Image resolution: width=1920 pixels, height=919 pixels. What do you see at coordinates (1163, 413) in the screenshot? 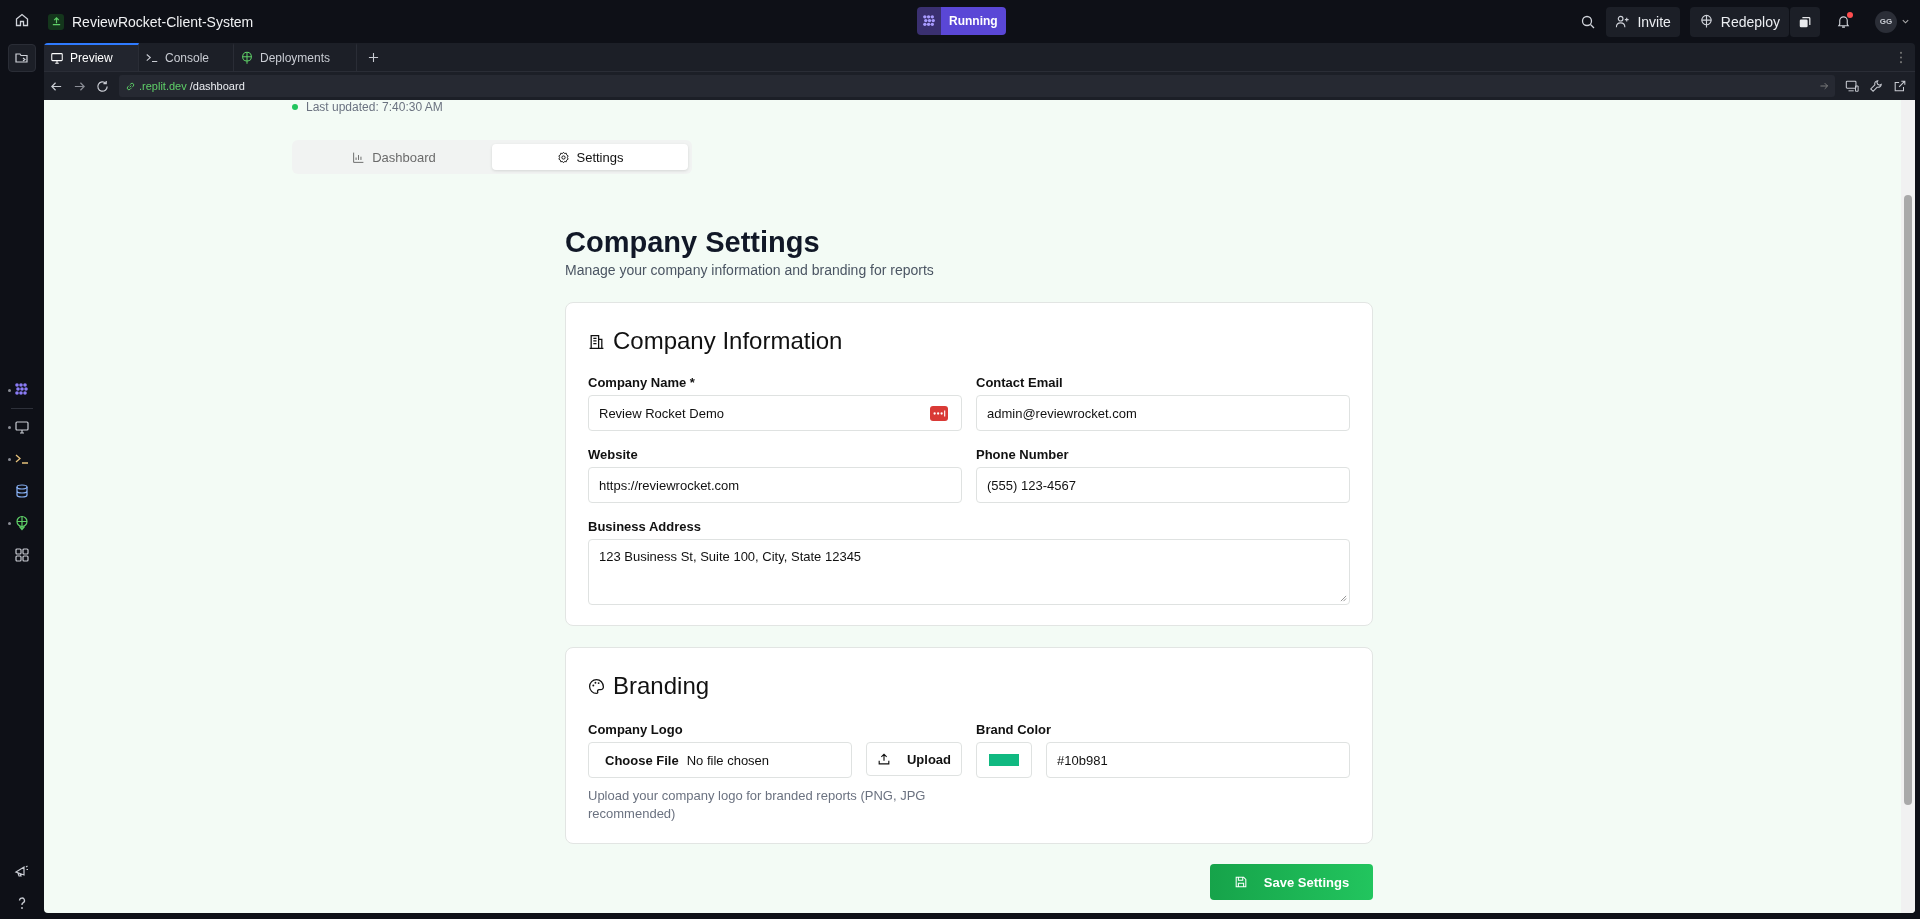
I see `input-field: admin@reviewrocket.com` at bounding box center [1163, 413].